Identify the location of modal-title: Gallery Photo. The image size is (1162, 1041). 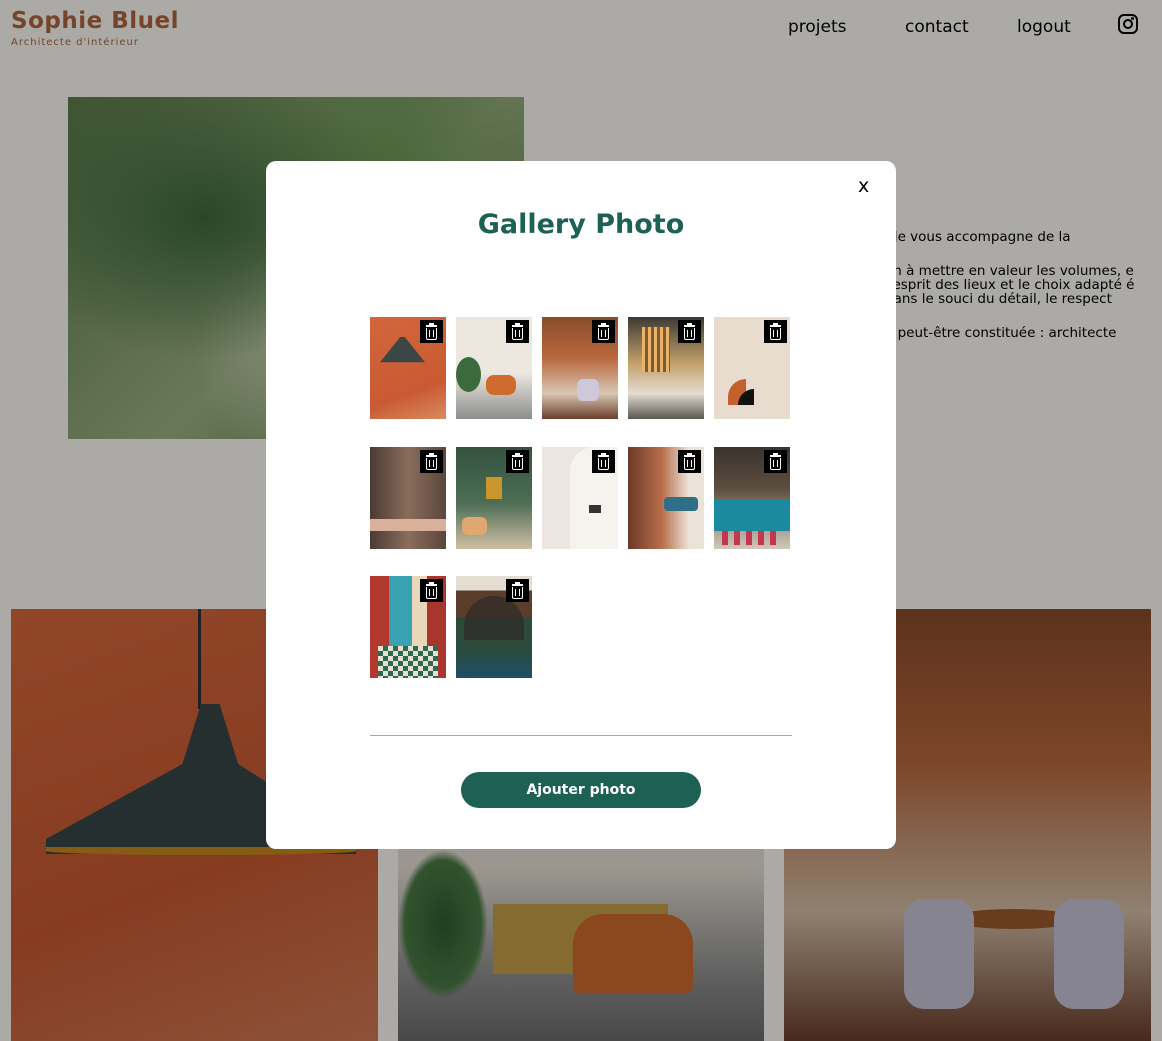
(581, 224).